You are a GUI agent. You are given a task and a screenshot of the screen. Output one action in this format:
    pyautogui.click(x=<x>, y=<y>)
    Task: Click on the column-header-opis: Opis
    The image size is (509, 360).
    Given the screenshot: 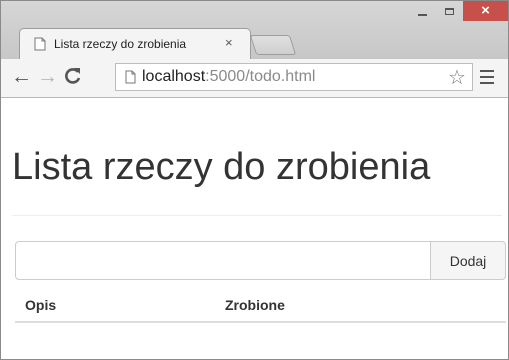 What is the action you would take?
    pyautogui.click(x=115, y=306)
    